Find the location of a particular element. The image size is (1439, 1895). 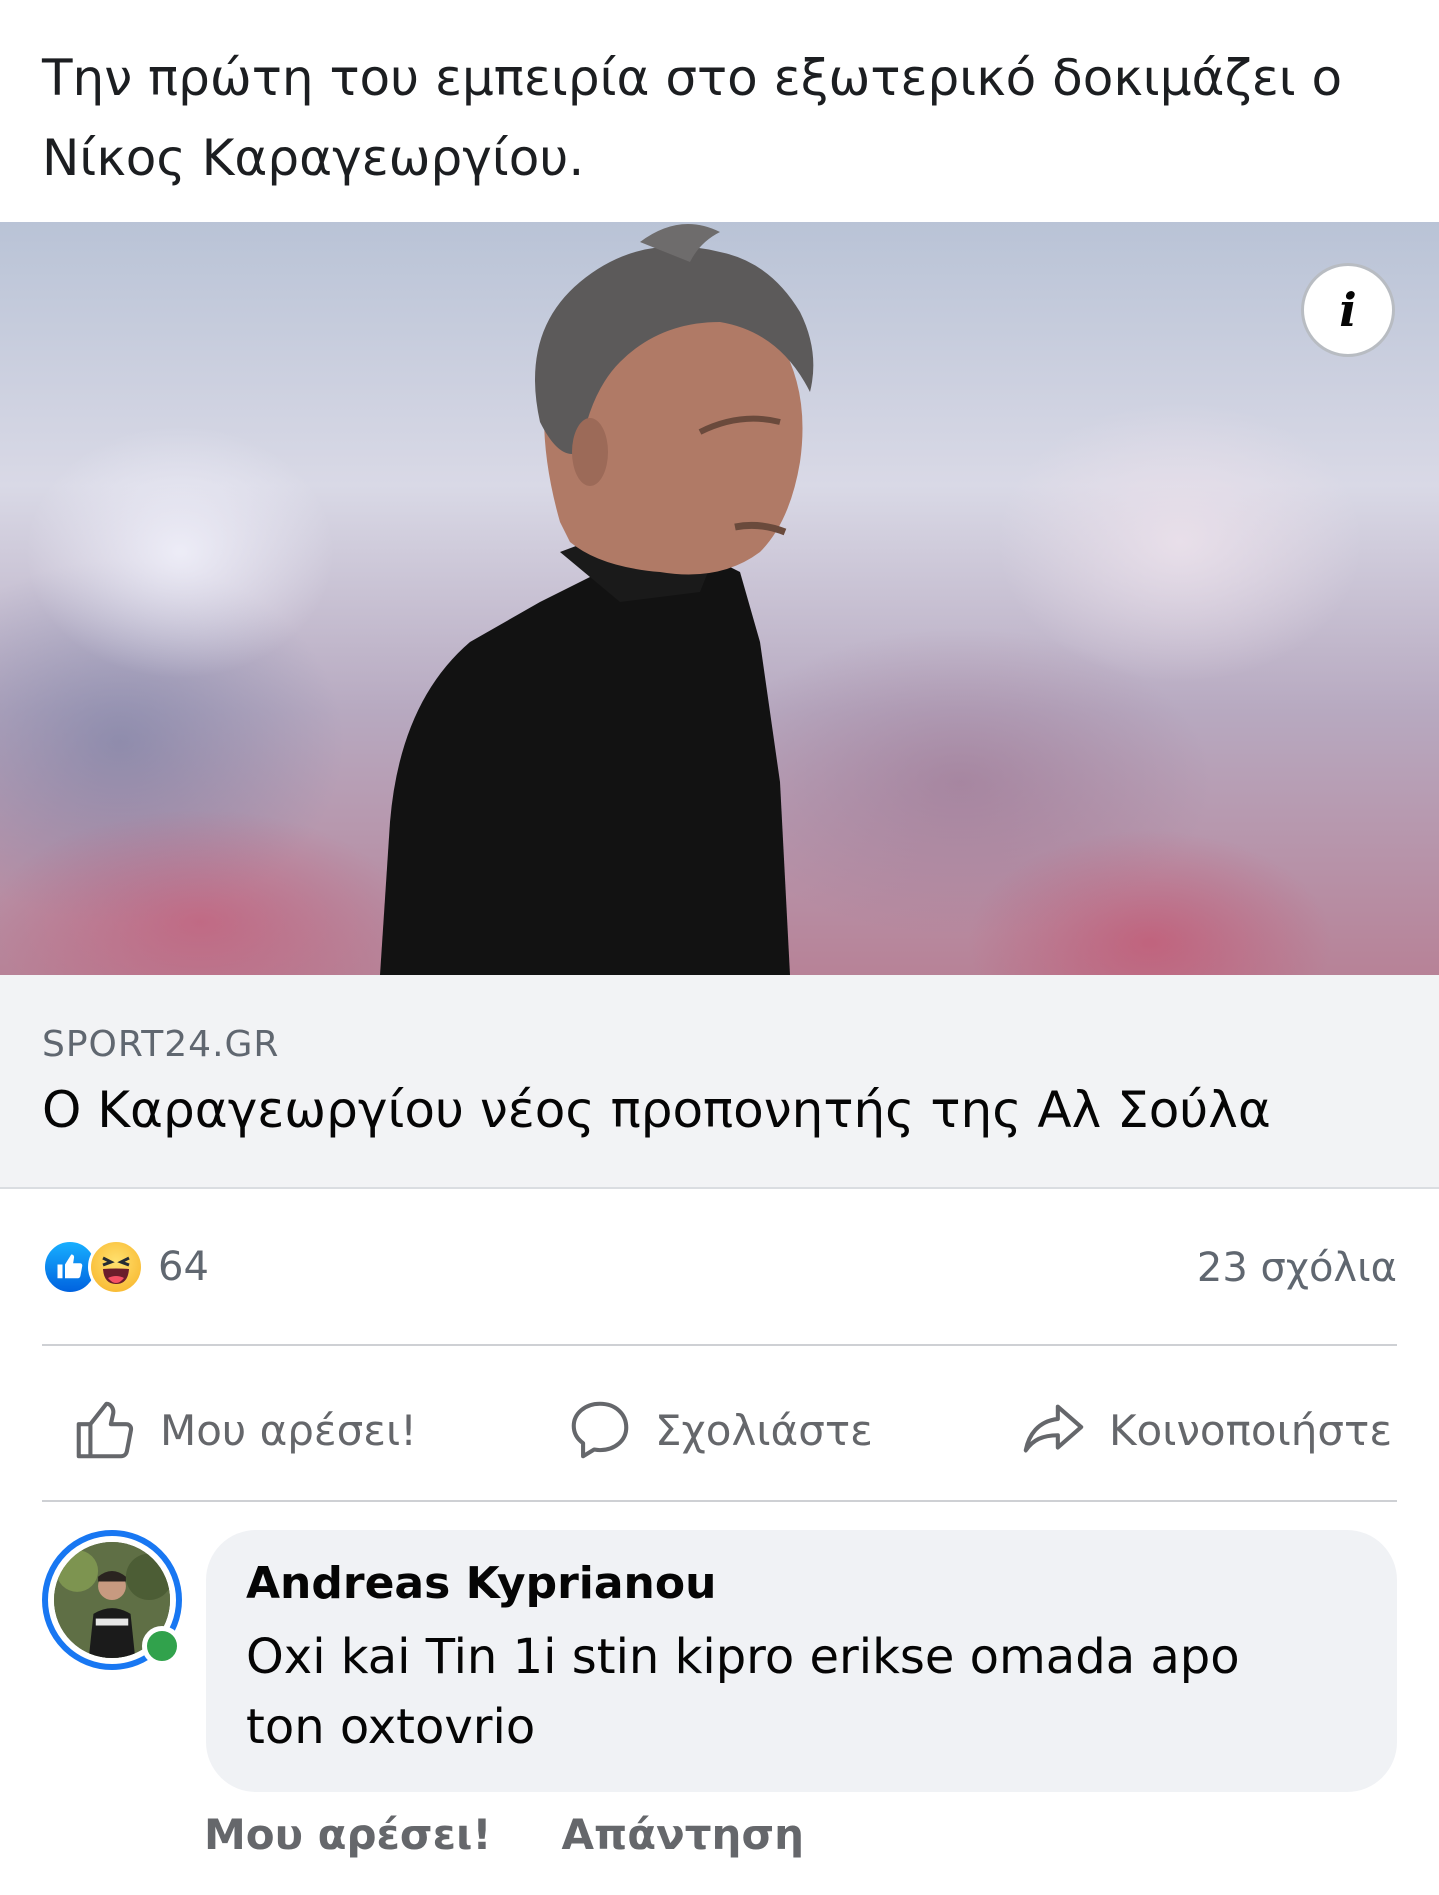

comment-actions: Μου αρέσει! Απάντηση is located at coordinates (504, 1834).